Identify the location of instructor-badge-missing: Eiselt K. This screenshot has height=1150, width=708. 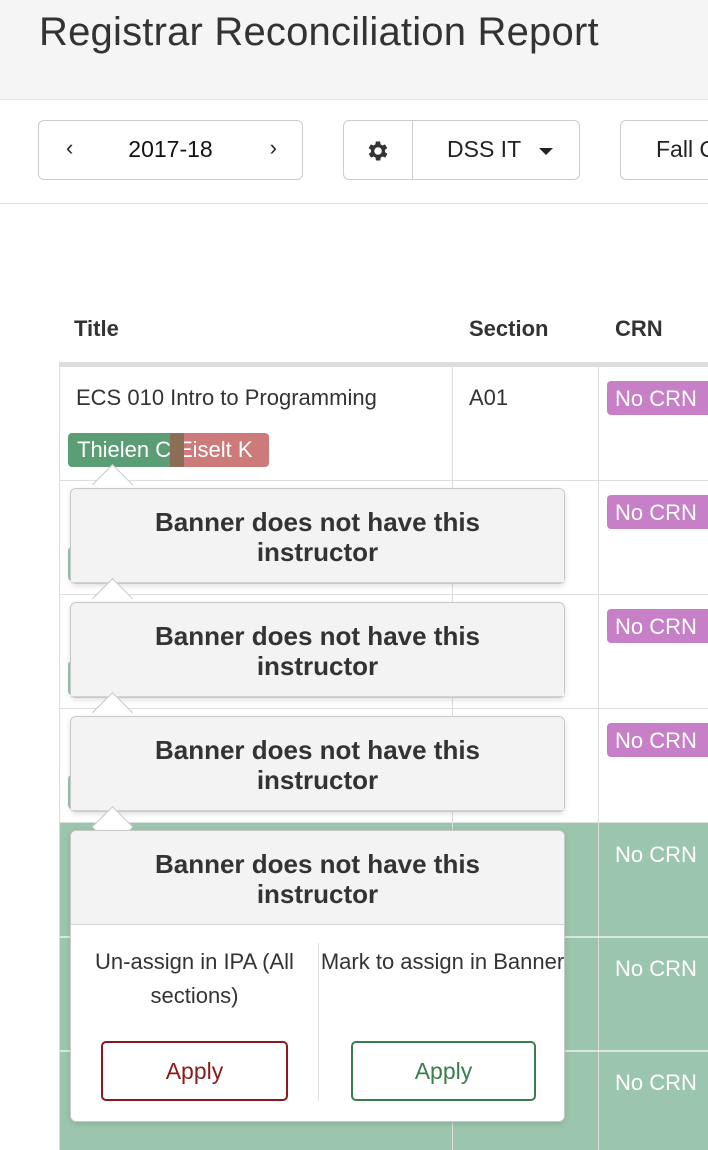
(219, 450).